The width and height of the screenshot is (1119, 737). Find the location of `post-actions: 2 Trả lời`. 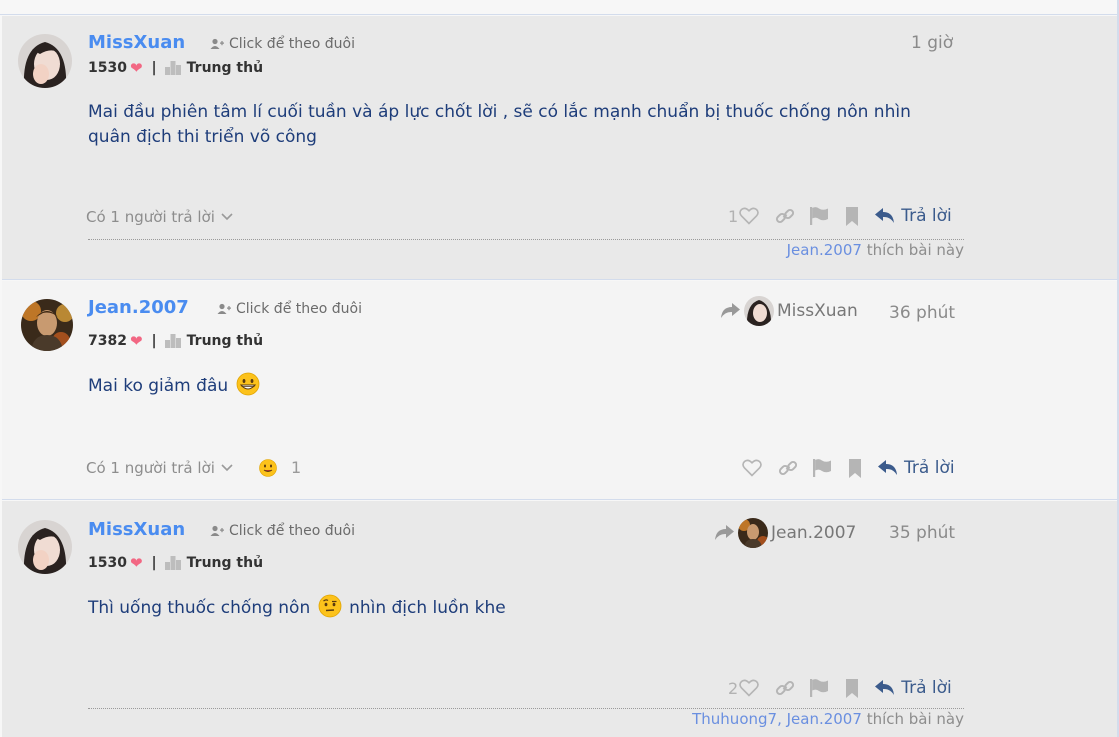

post-actions: 2 Trả lời is located at coordinates (840, 688).